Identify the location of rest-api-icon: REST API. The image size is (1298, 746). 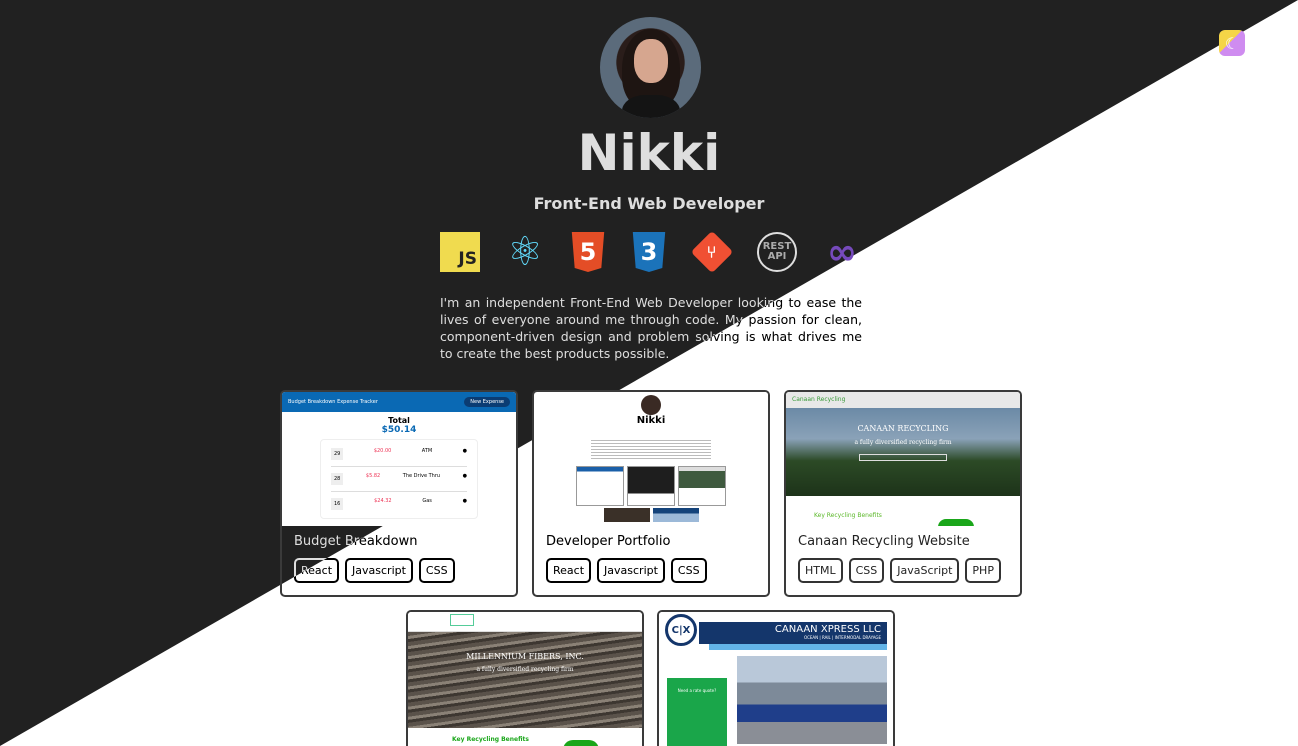
(777, 252).